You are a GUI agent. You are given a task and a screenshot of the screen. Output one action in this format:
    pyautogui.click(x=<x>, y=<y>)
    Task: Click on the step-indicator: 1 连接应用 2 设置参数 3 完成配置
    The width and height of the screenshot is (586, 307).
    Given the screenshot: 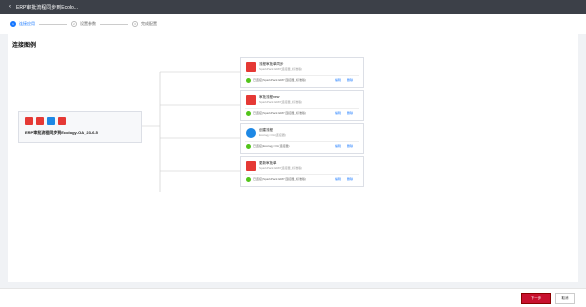 What is the action you would take?
    pyautogui.click(x=293, y=24)
    